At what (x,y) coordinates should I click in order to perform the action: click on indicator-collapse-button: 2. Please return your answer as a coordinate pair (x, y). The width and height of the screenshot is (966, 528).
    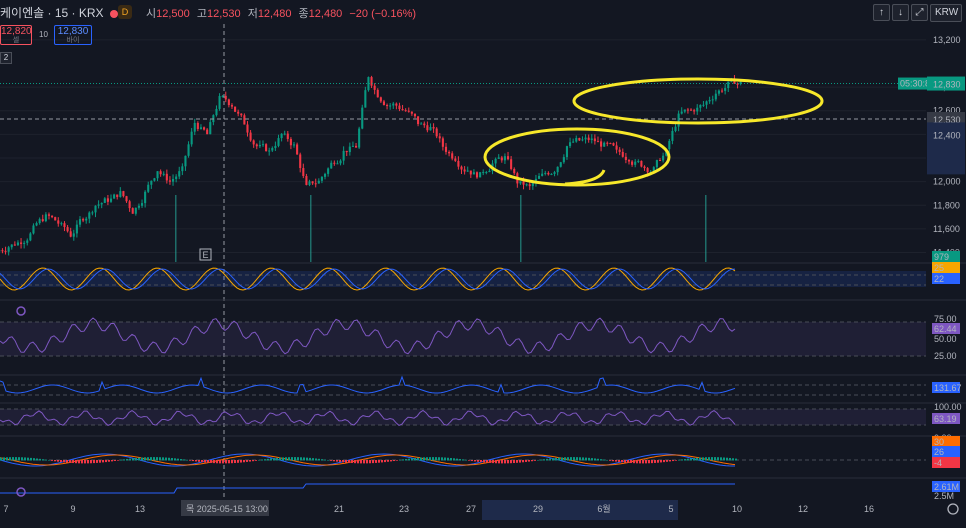
    Looking at the image, I should click on (6, 58).